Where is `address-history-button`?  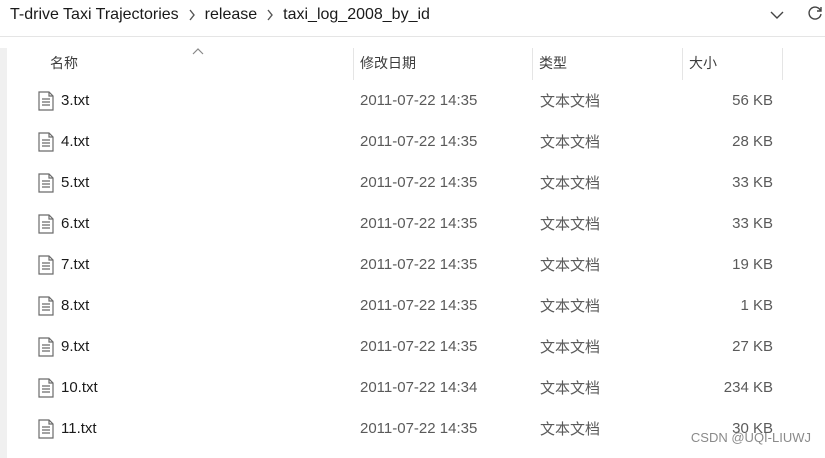
address-history-button is located at coordinates (777, 15).